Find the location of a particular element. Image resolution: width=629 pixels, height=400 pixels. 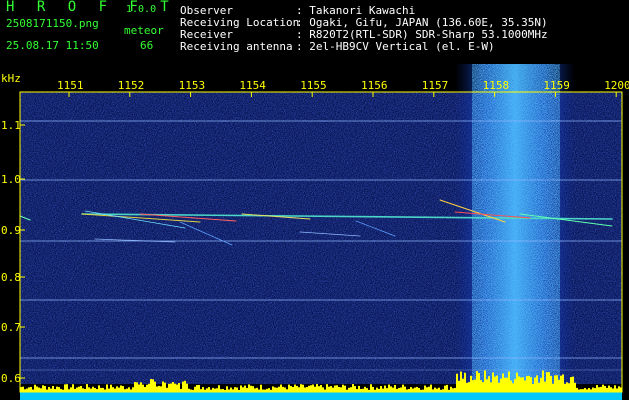

y-tick-label: 0.9 is located at coordinates (11, 230).